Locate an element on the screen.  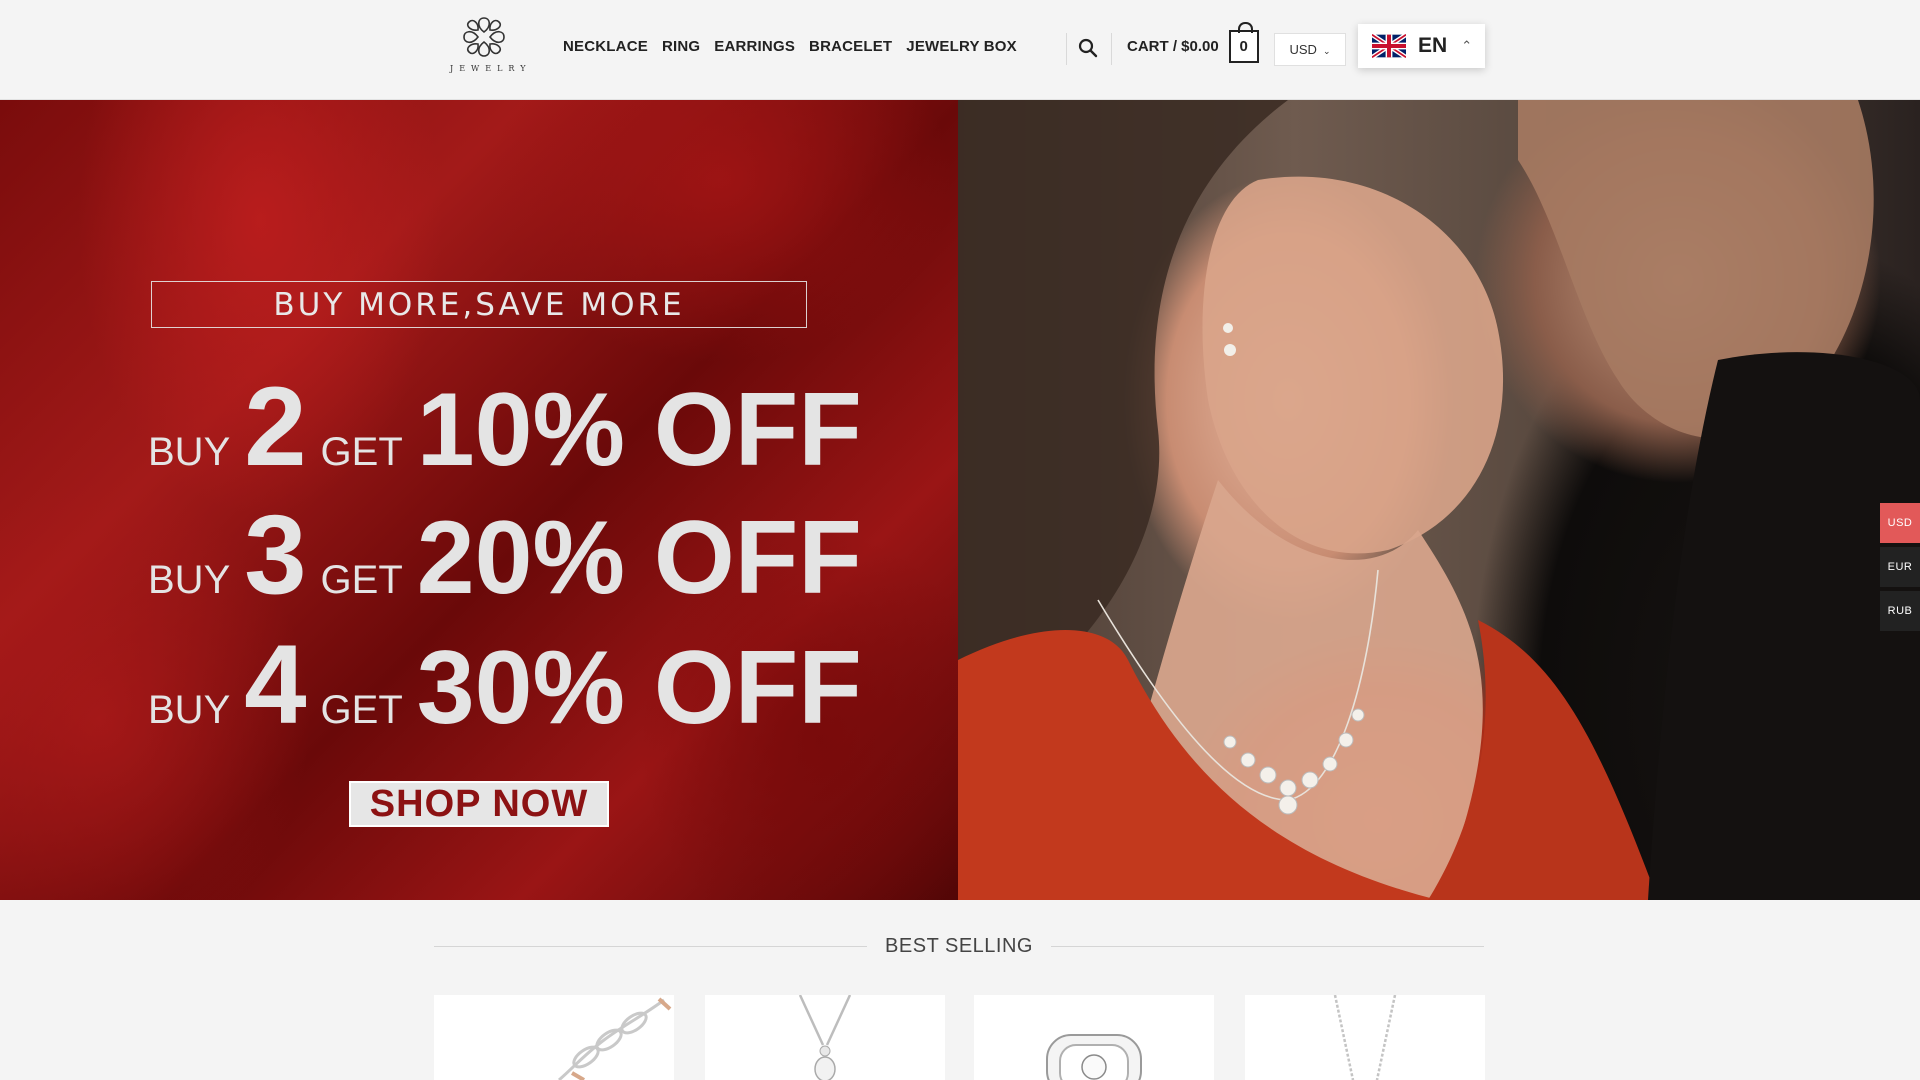
bracelet-image is located at coordinates (615, 1038).